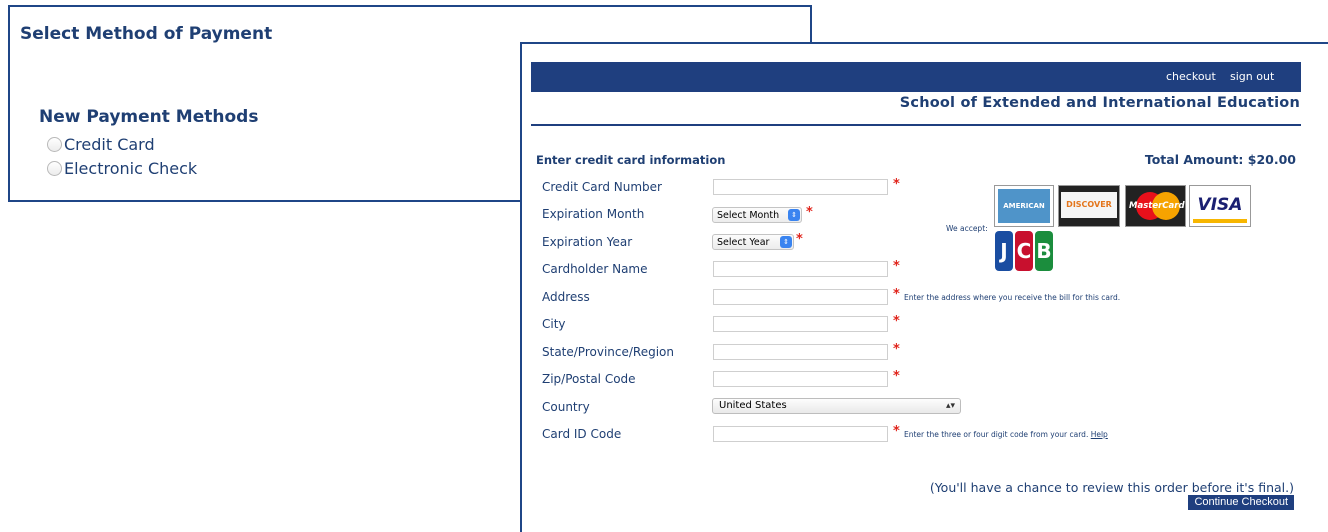 The width and height of the screenshot is (1328, 532). What do you see at coordinates (967, 228) in the screenshot?
I see `we-accept-label: We accept:` at bounding box center [967, 228].